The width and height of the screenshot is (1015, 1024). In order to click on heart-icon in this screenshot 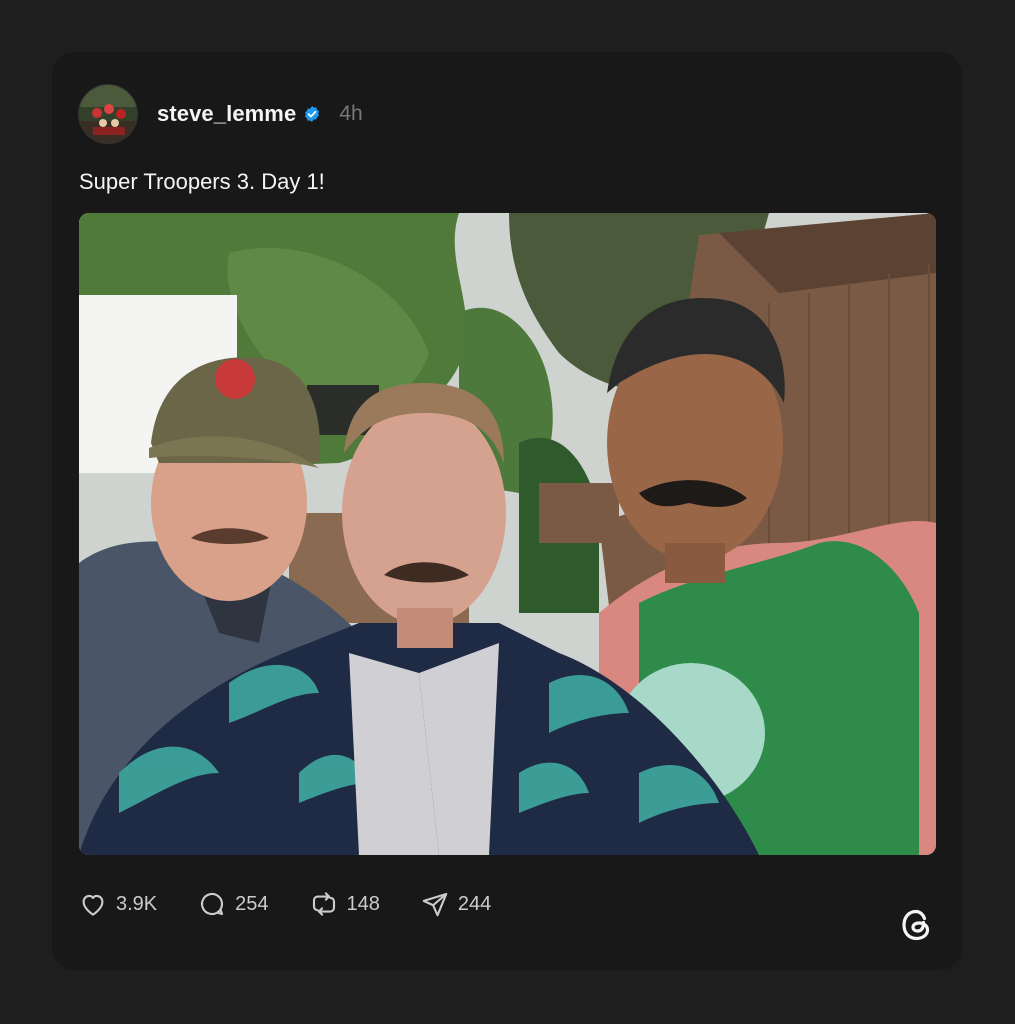, I will do `click(93, 905)`.